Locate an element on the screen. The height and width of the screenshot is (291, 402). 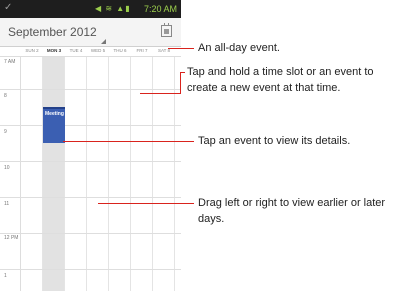
dropdown-caret-icon is located at coordinates (103, 41).